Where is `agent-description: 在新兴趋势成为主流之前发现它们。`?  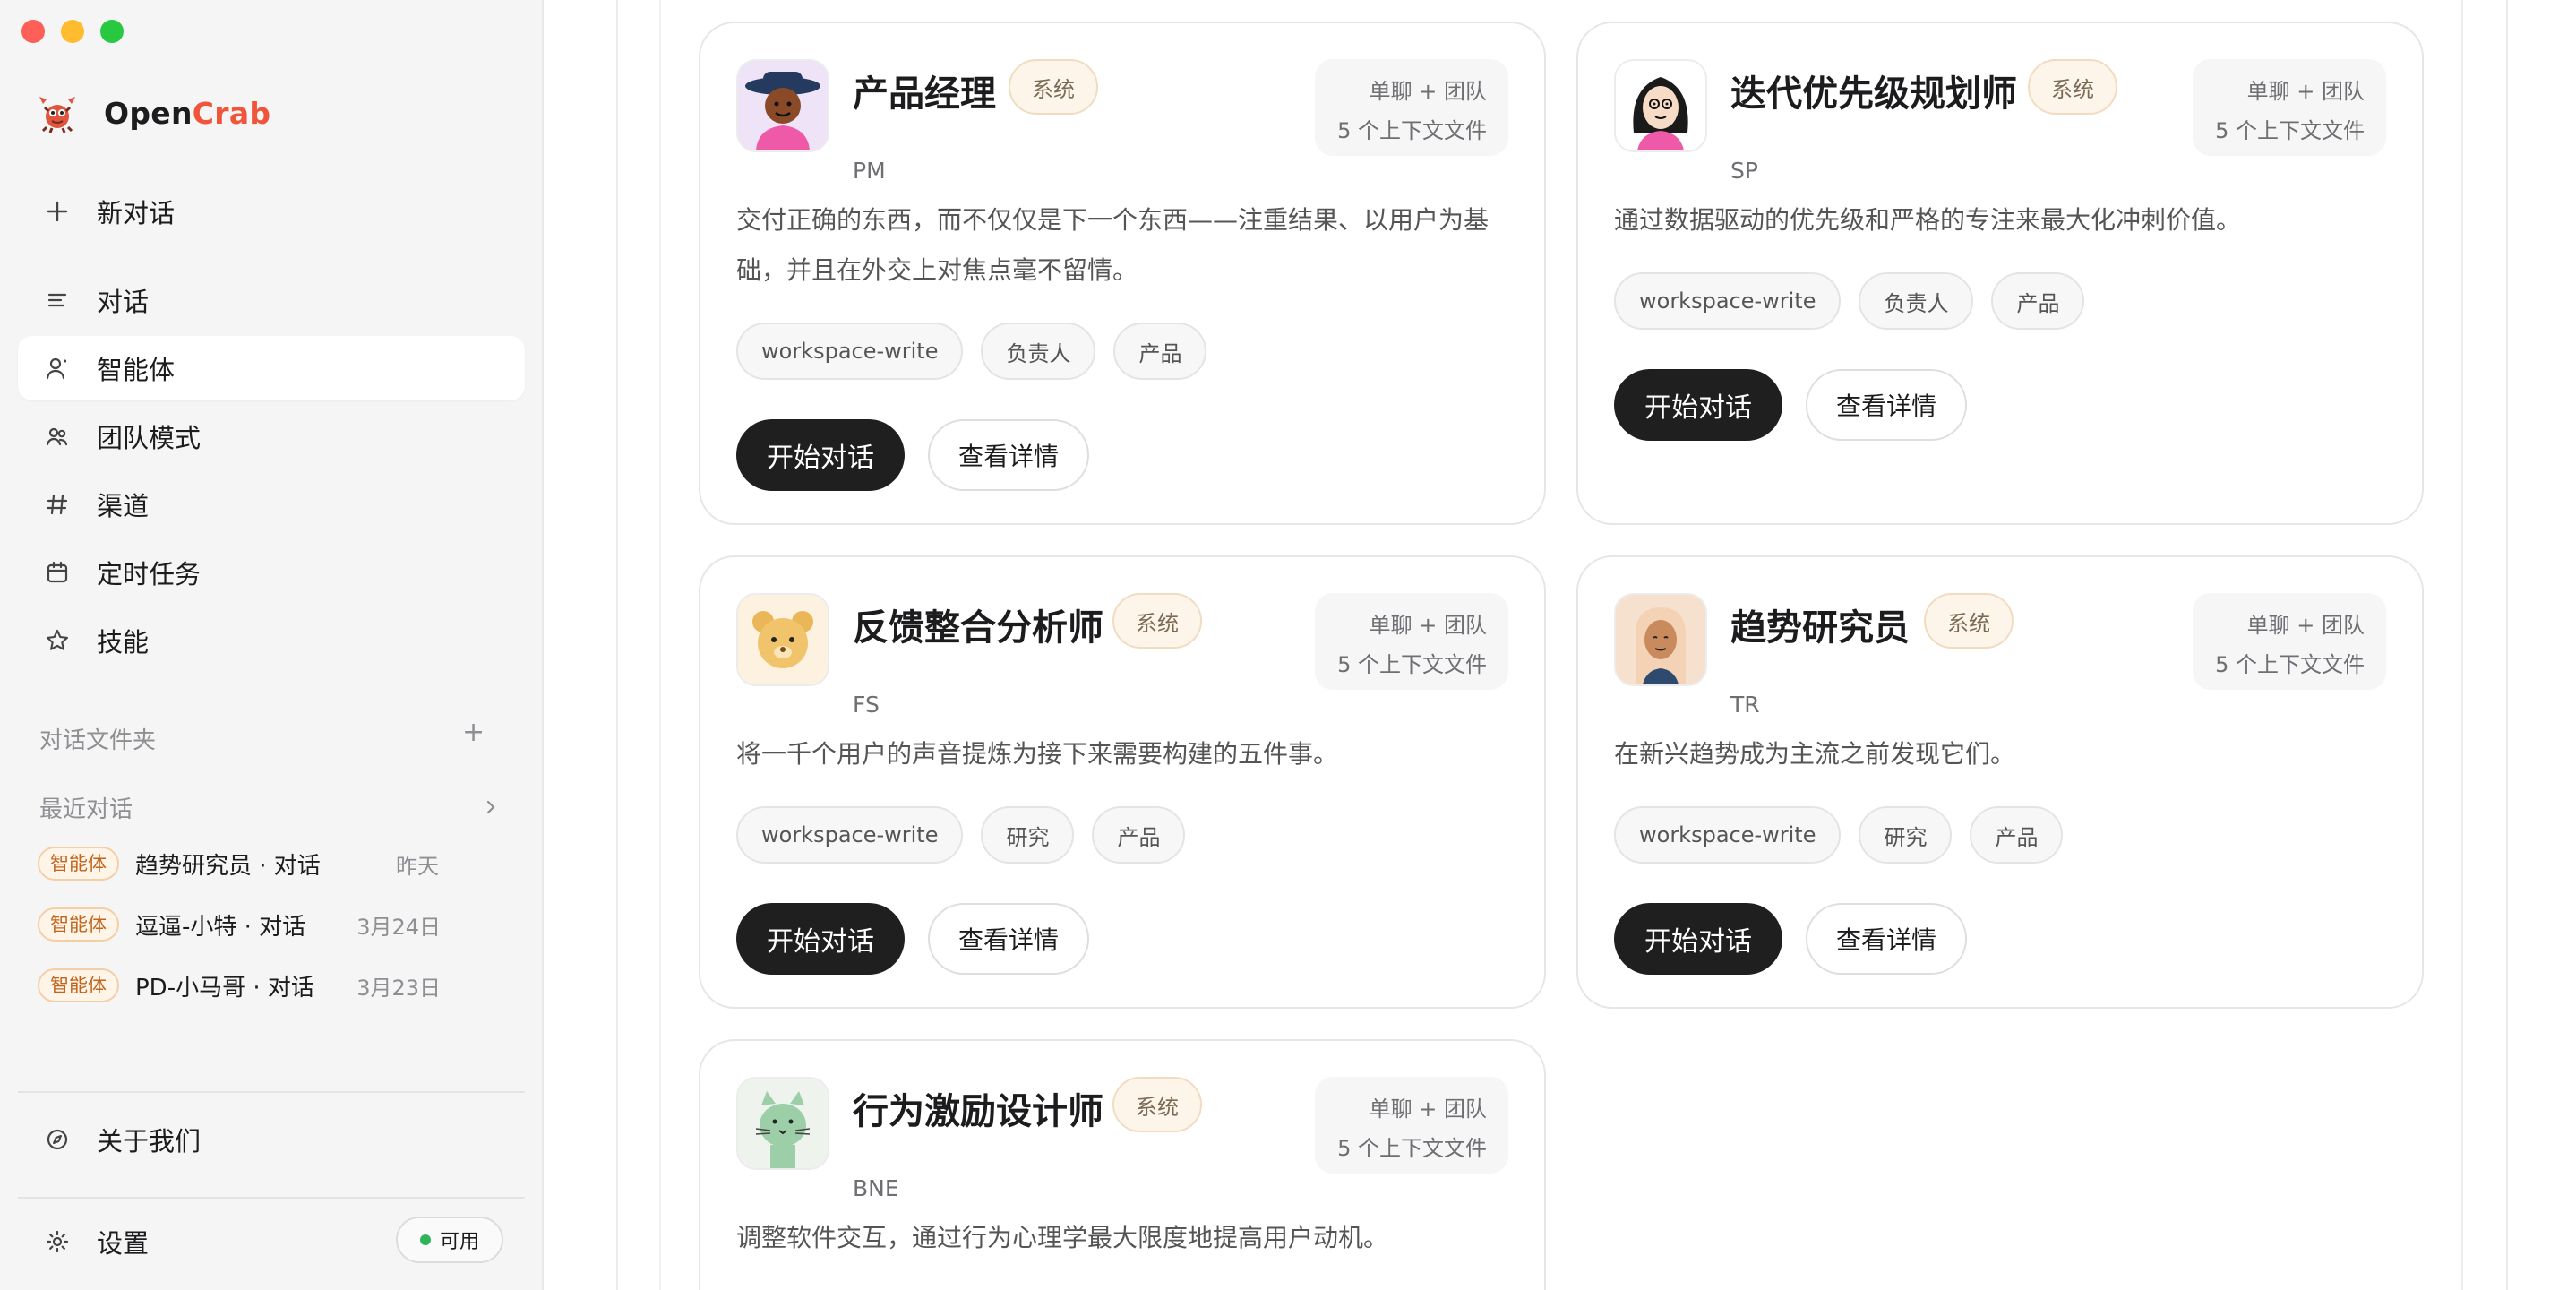
agent-description: 在新兴趋势成为主流之前发现它们。 is located at coordinates (1815, 754).